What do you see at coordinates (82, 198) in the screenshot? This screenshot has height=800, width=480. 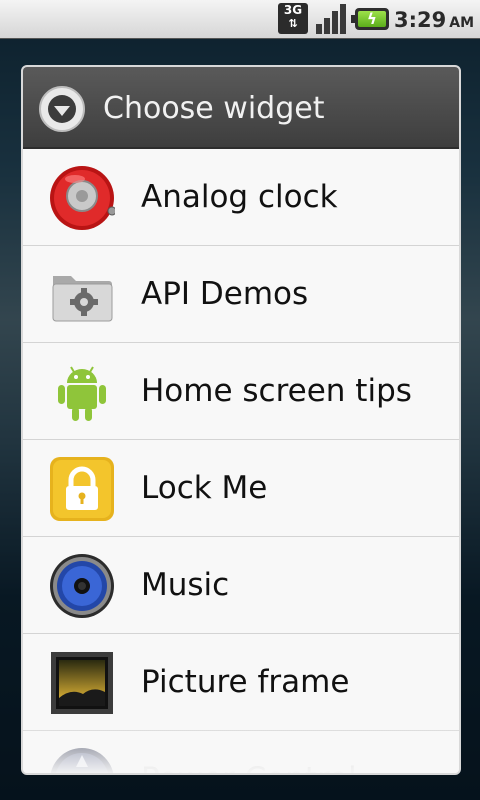 I see `analog-clock-icon` at bounding box center [82, 198].